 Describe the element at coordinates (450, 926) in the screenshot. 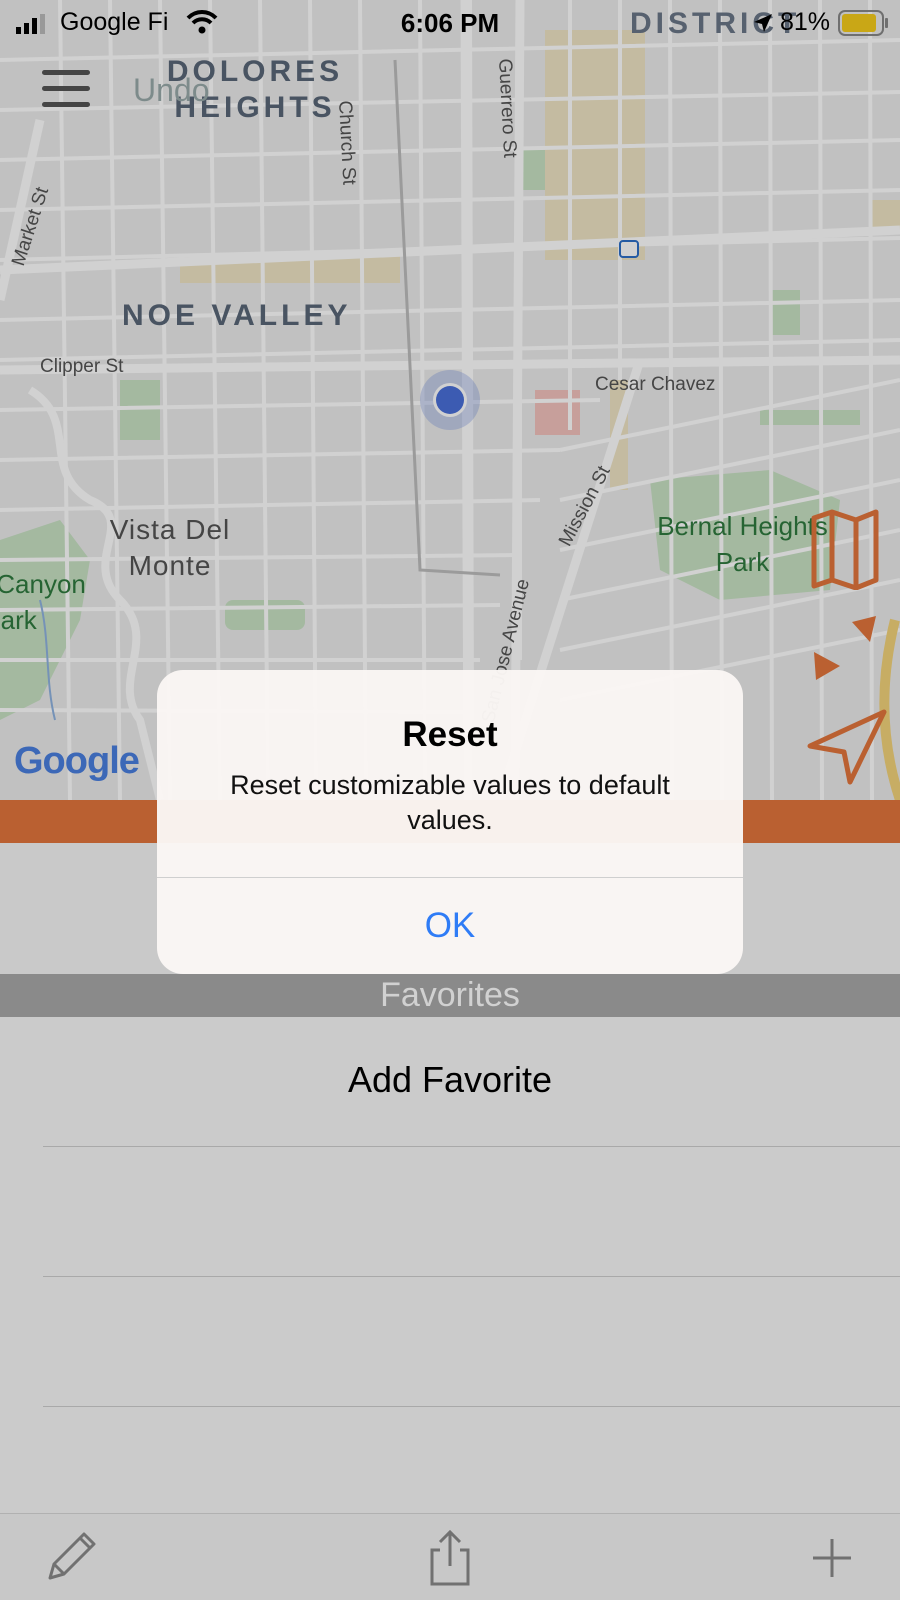

I see `ok-button: OK` at that location.